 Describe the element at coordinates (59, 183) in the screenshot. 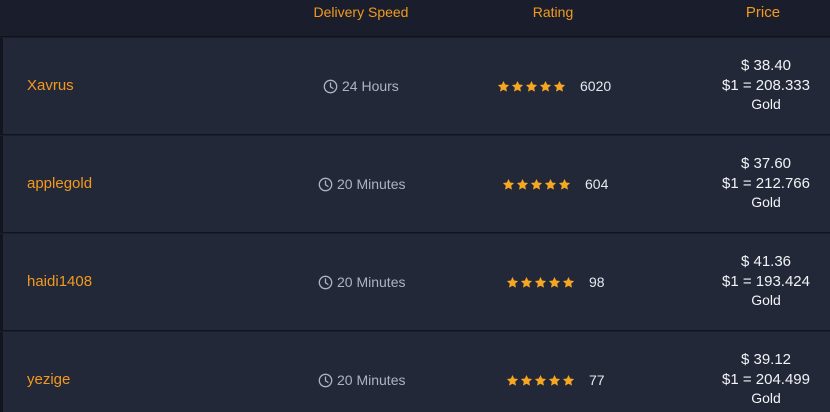

I see `seller-link: applegold` at that location.